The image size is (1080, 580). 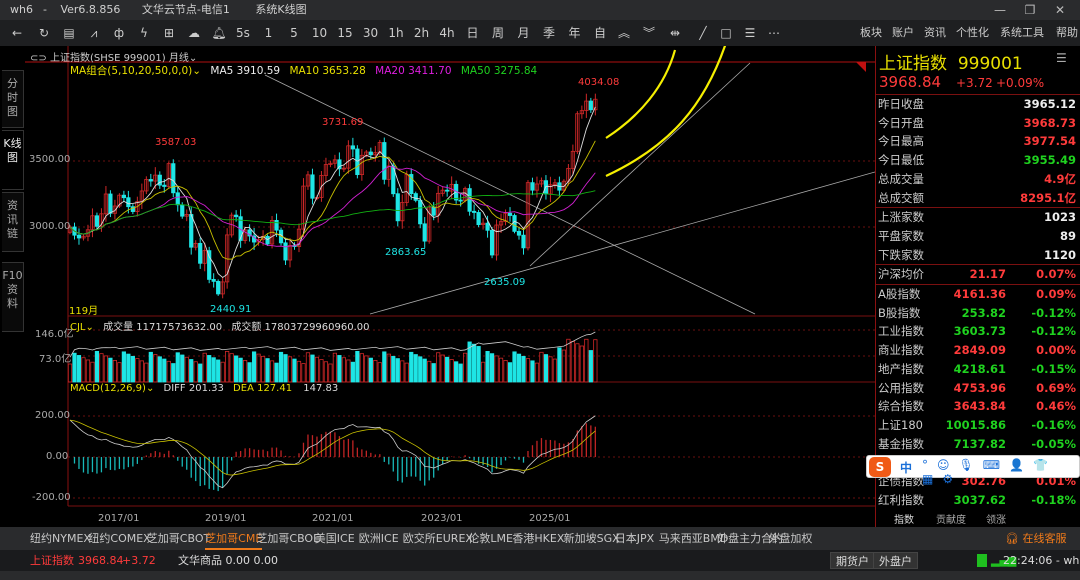 I want to click on period-9: 日, so click(x=473, y=33).